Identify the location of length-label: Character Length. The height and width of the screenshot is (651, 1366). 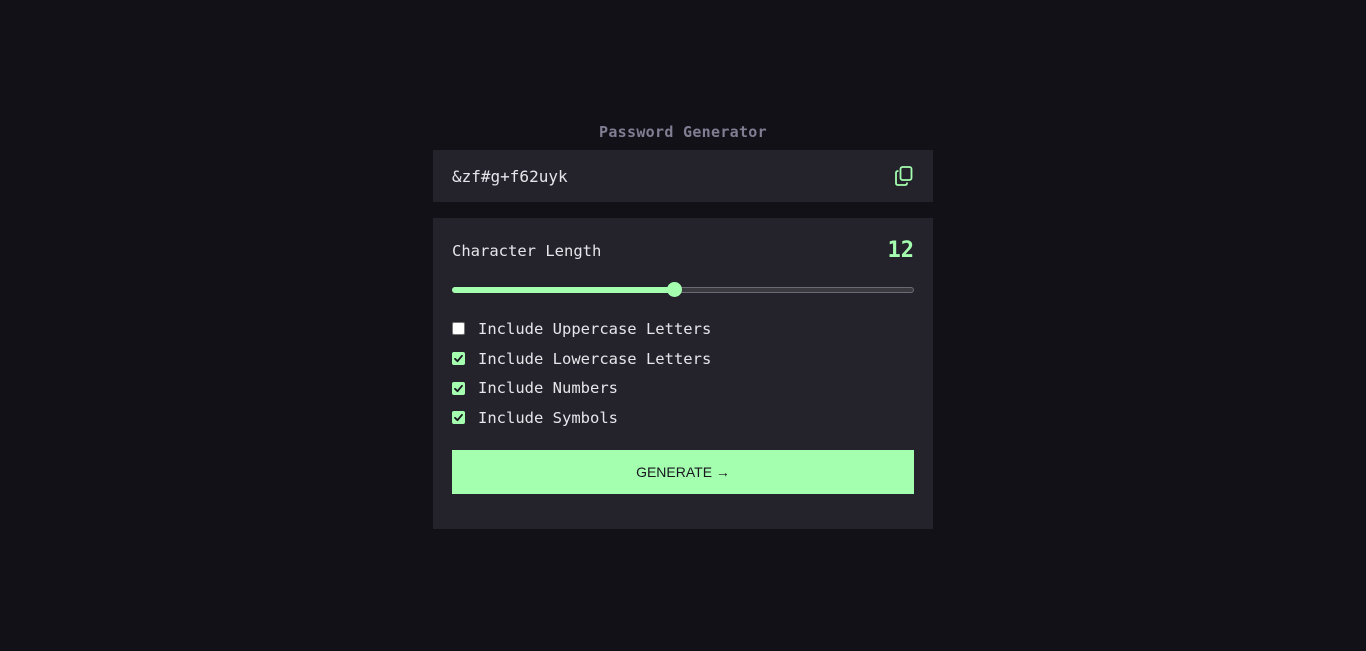
(527, 250).